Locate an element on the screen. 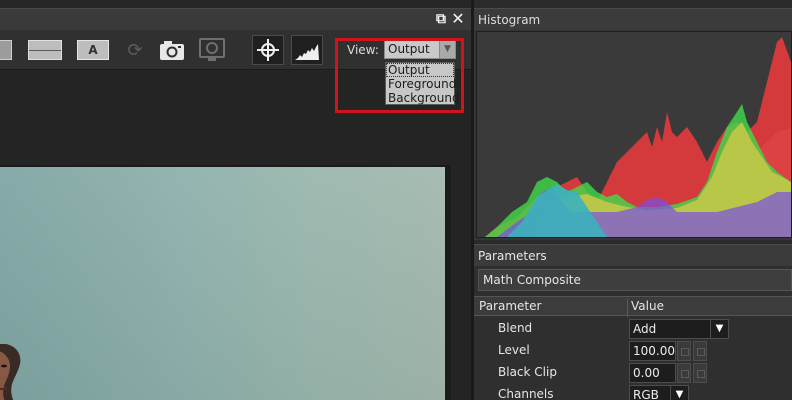  param-row-channels: Channels RGB ▼ is located at coordinates (633, 392).